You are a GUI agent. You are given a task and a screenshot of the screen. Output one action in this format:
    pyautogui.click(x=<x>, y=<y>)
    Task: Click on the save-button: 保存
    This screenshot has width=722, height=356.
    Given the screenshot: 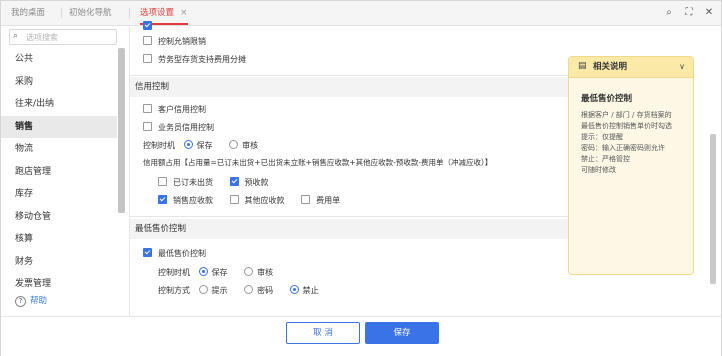 What is the action you would take?
    pyautogui.click(x=402, y=333)
    